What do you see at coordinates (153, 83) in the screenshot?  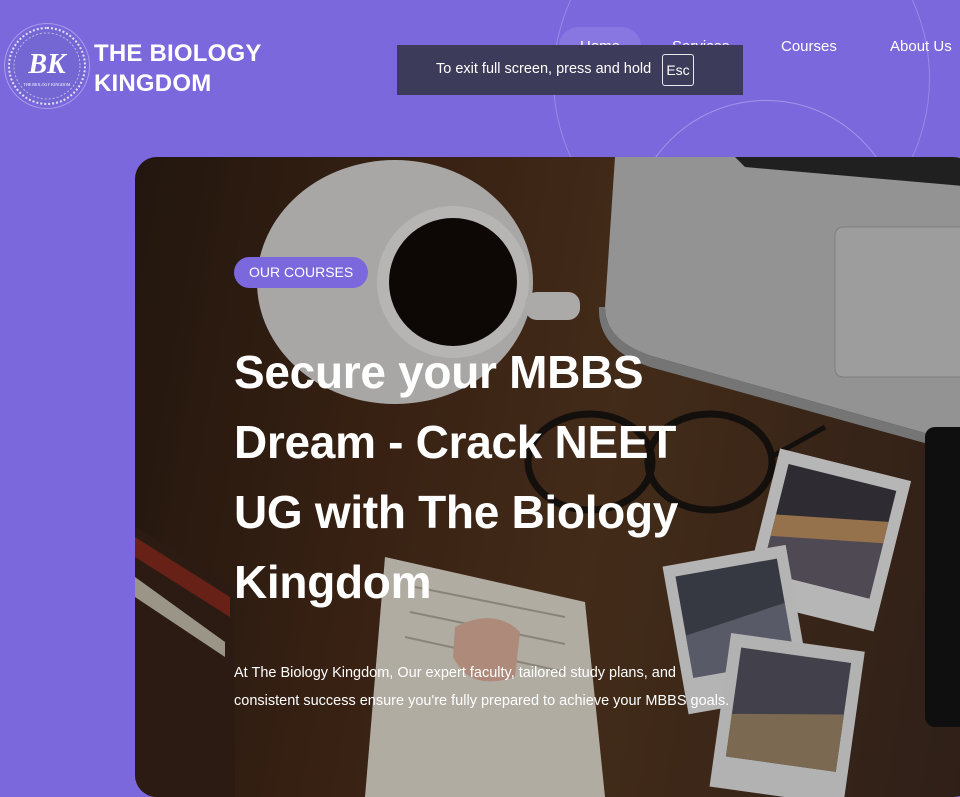 I see `brand-name-line2: KINGDOM` at bounding box center [153, 83].